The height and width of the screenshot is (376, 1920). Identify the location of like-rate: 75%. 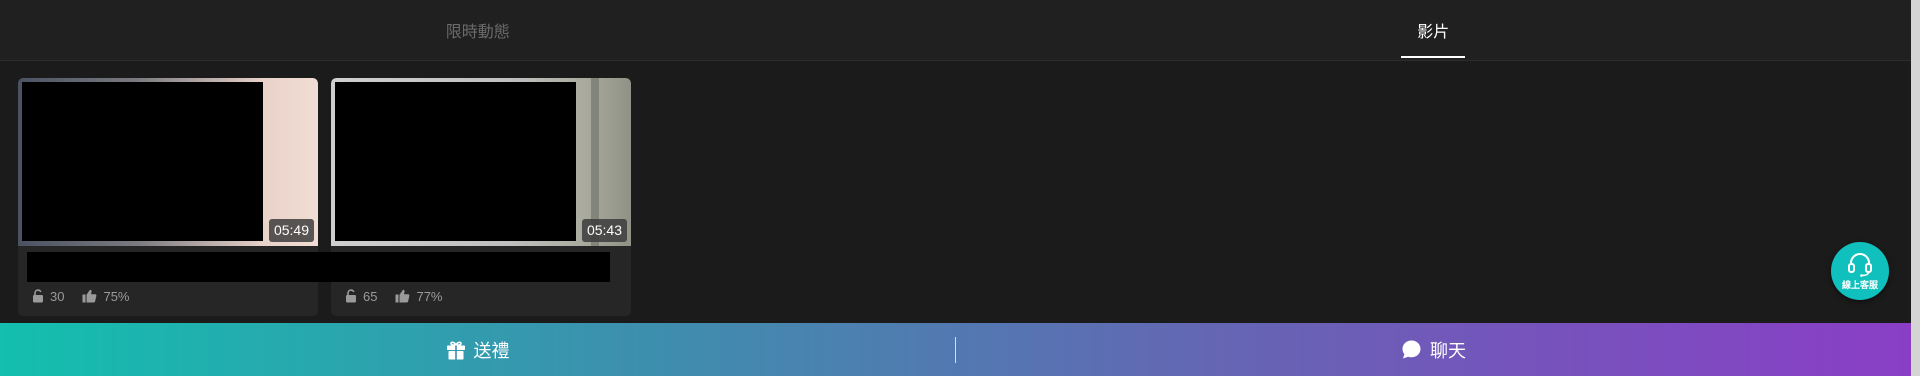
(116, 296).